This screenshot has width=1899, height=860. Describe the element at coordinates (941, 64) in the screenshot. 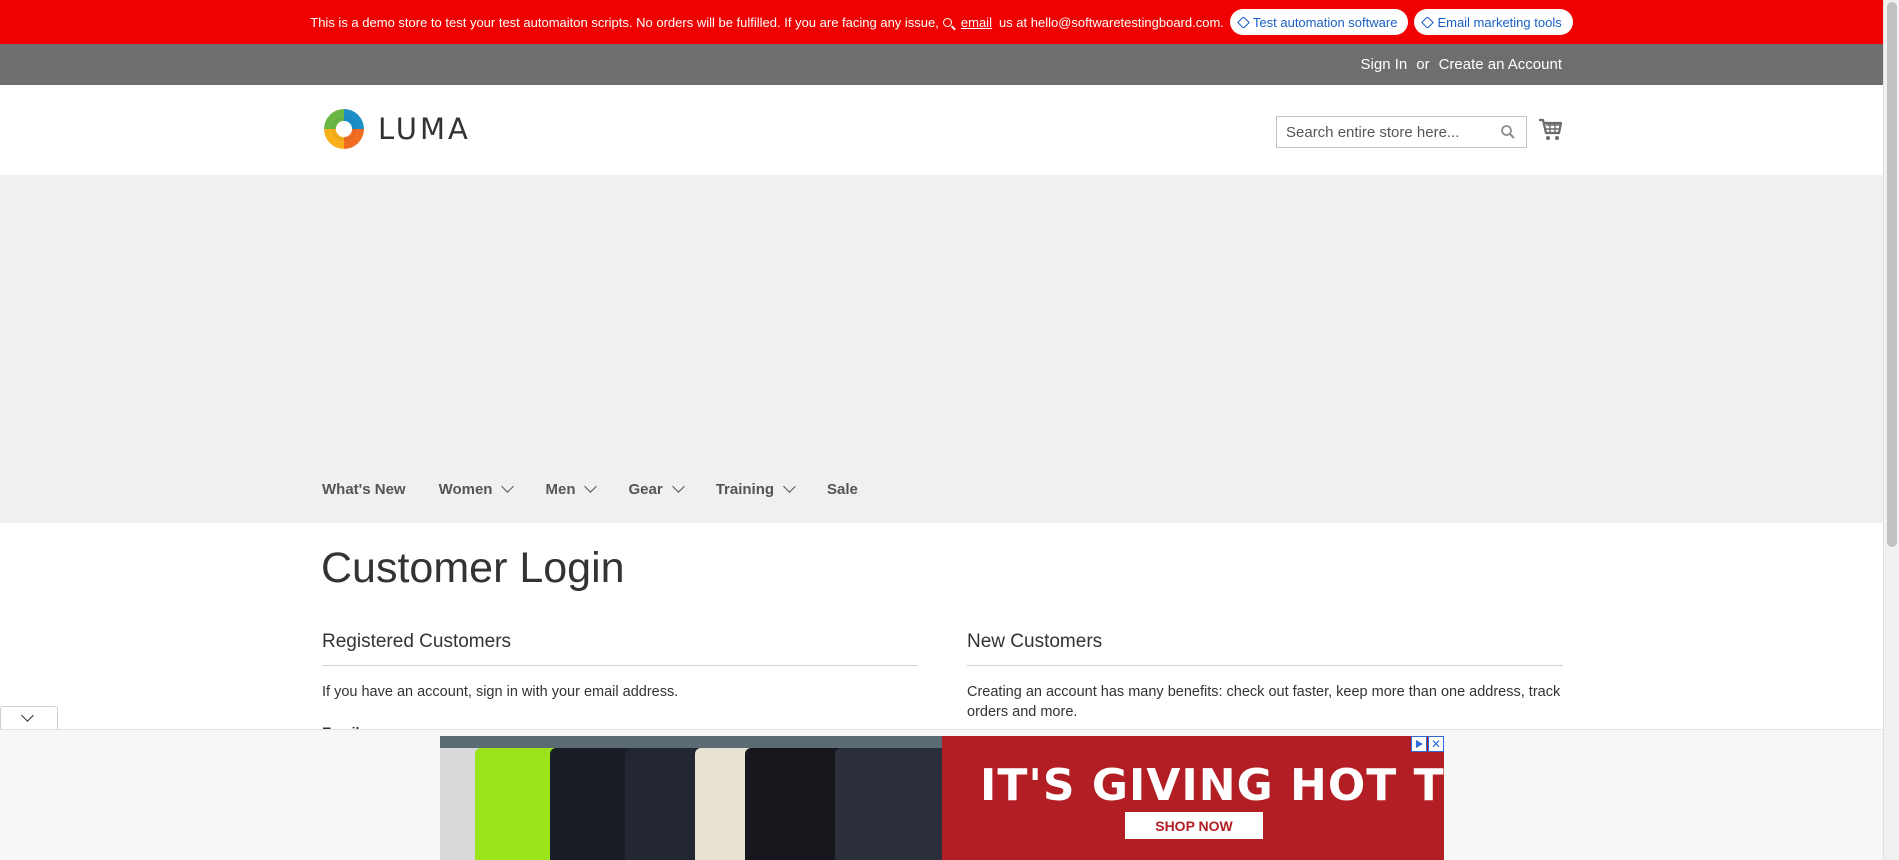

I see `header-panel: Sign In or Create an Account` at that location.